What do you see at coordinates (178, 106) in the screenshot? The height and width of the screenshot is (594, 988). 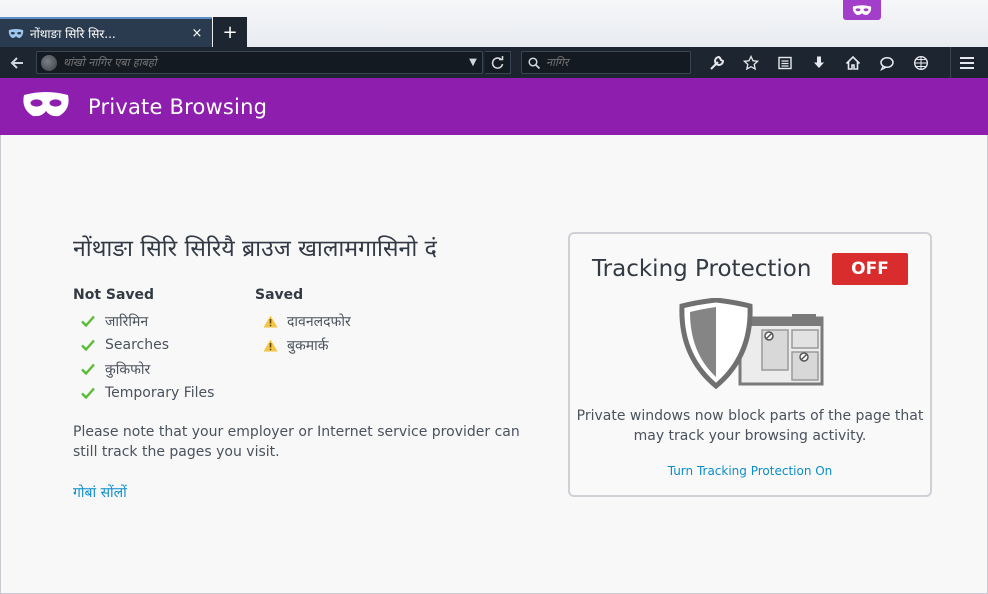 I see `page-title: Private Browsing` at bounding box center [178, 106].